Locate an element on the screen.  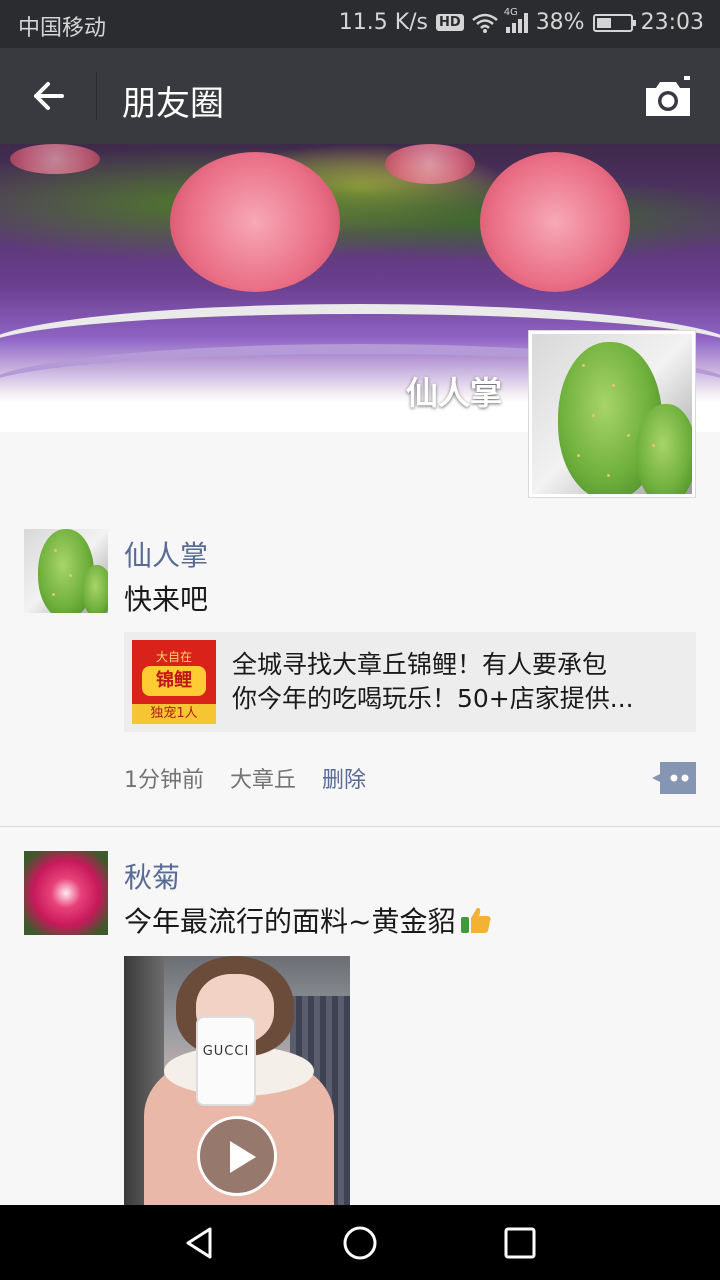
battery-percent: 38% is located at coordinates (560, 22).